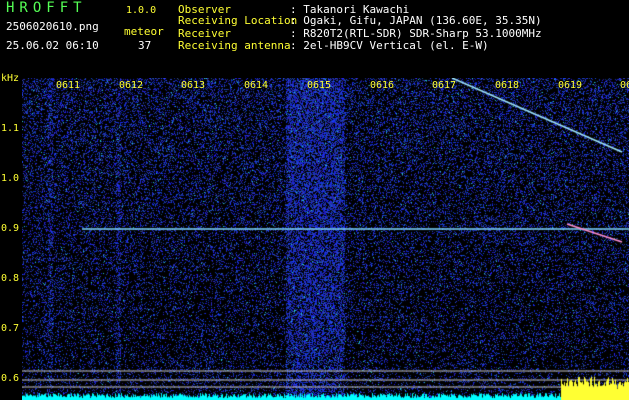 The height and width of the screenshot is (400, 629). Describe the element at coordinates (68, 85) in the screenshot. I see `x-tick-label: 0611` at that location.